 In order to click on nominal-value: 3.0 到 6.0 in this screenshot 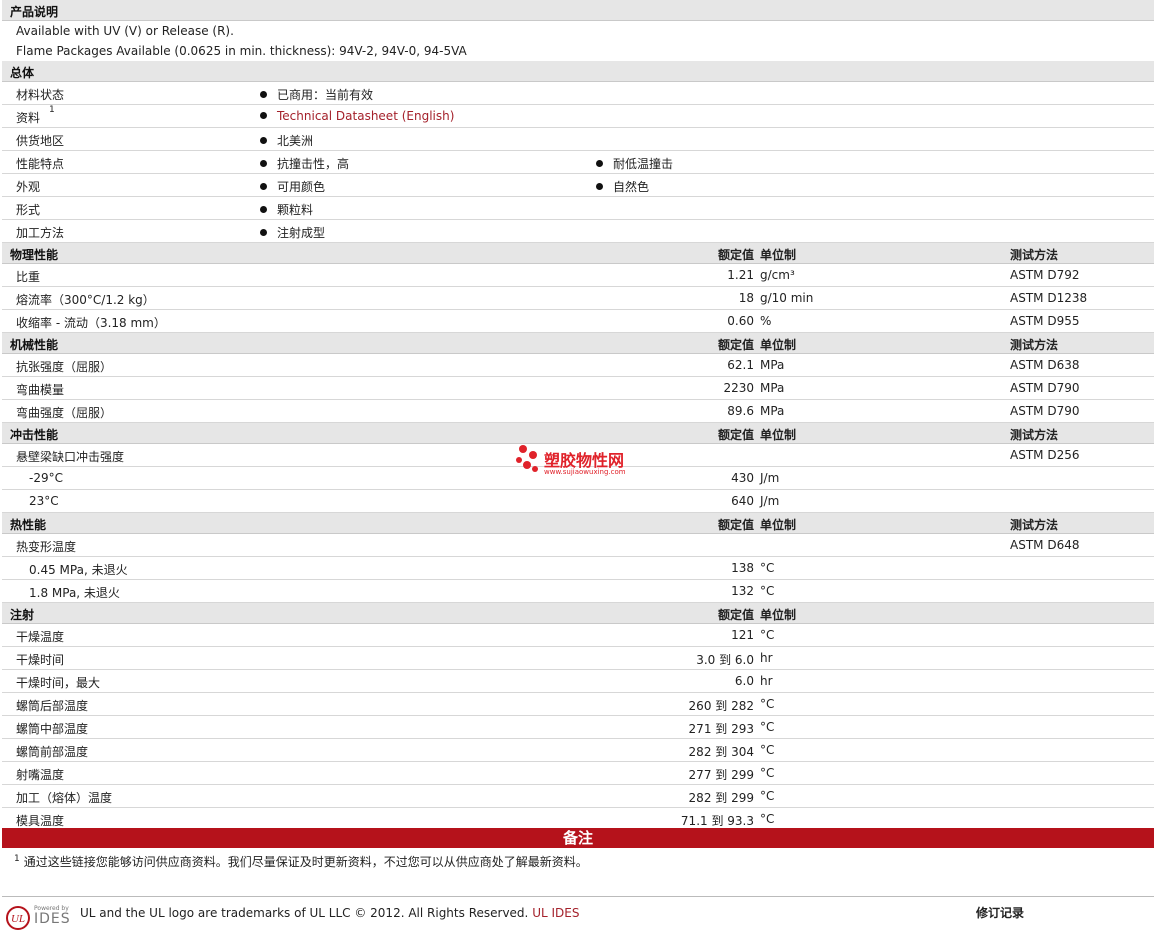, I will do `click(725, 660)`.